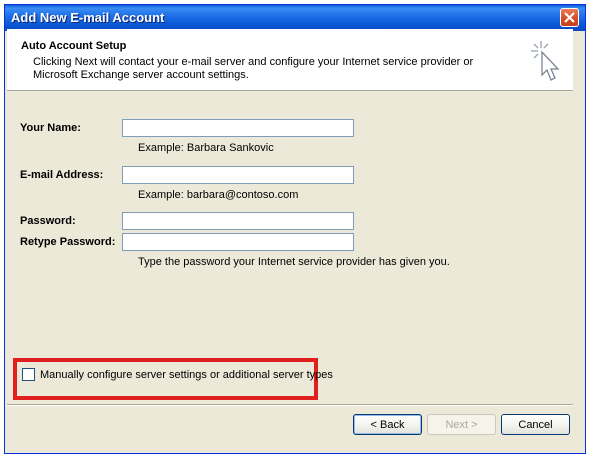  I want to click on retype-password-input, so click(238, 242).